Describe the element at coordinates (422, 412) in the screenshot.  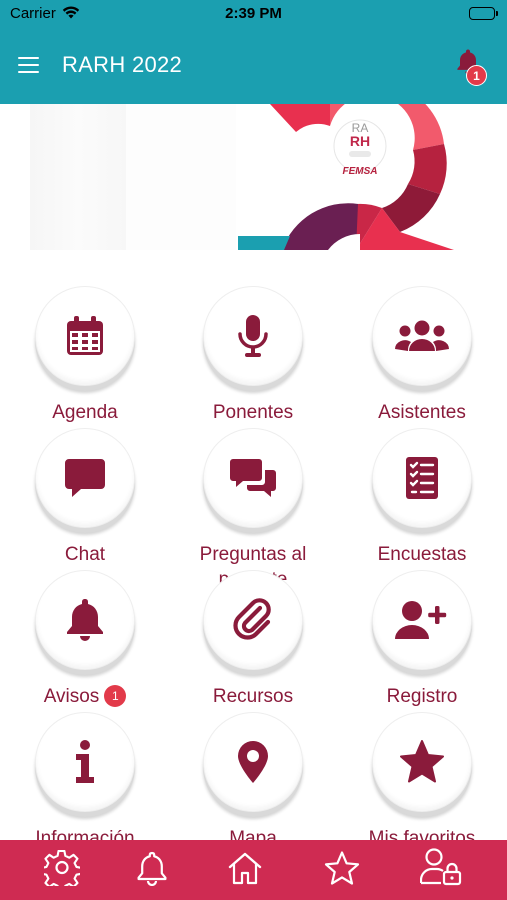
I see `tile-label: Asistentes` at that location.